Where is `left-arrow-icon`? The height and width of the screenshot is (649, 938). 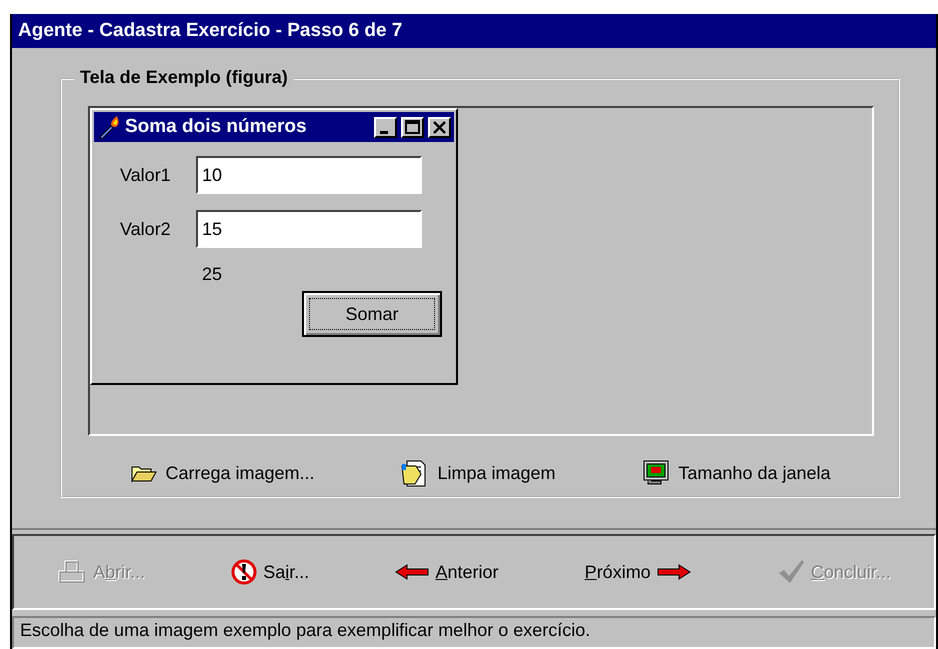 left-arrow-icon is located at coordinates (412, 572).